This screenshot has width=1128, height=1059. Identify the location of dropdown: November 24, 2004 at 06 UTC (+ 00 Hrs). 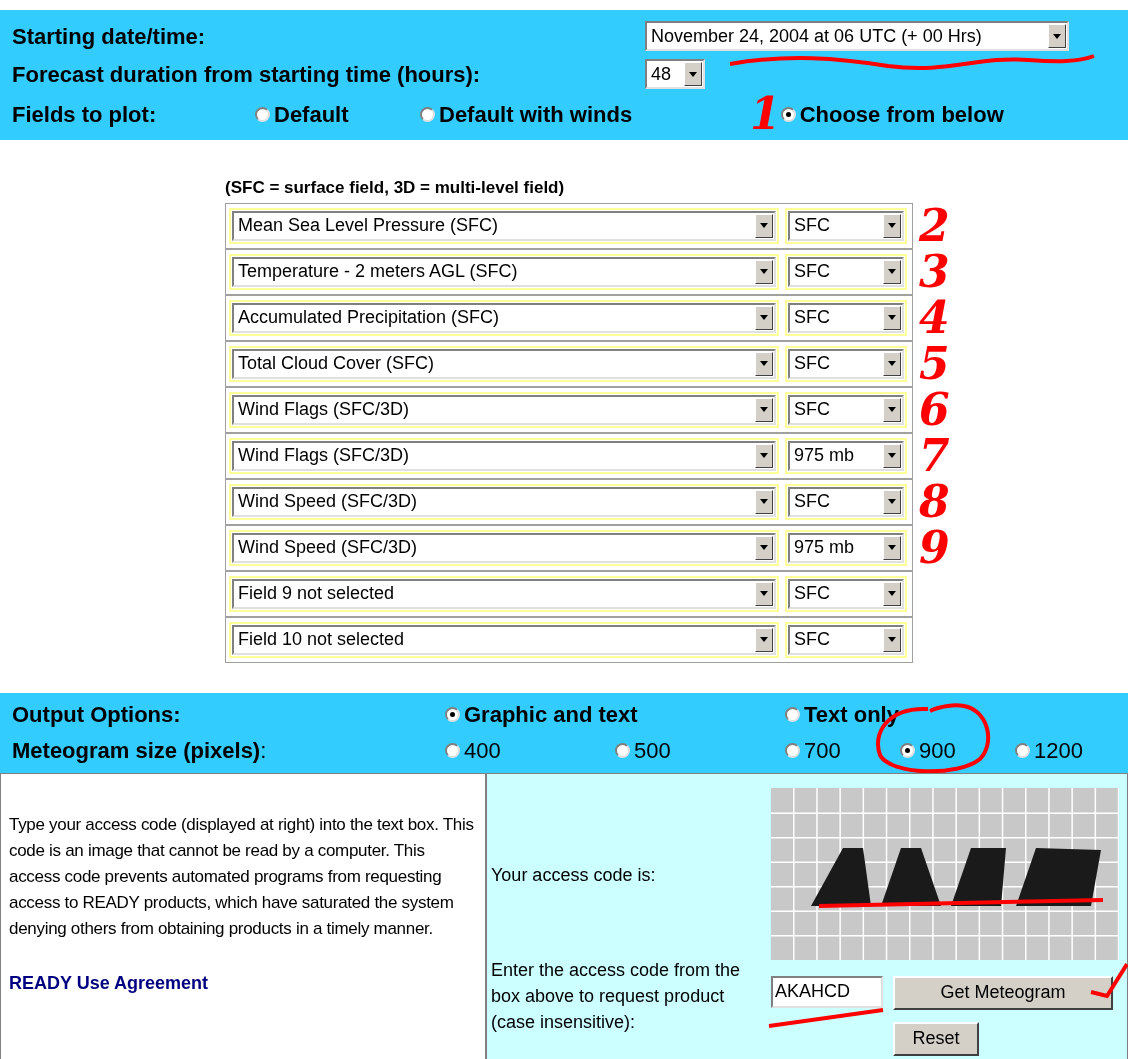
(857, 36).